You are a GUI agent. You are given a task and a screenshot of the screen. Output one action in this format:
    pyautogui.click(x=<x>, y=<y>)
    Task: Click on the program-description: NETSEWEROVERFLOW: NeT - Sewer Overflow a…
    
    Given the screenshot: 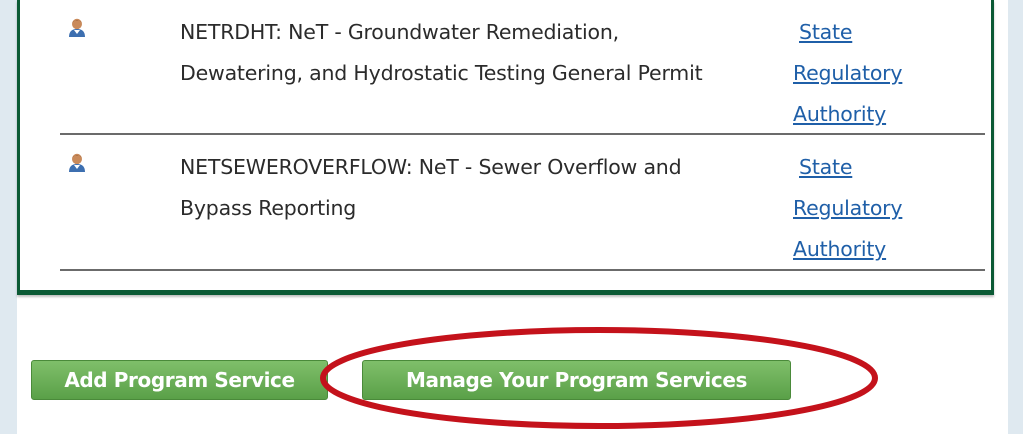 What is the action you would take?
    pyautogui.click(x=431, y=187)
    